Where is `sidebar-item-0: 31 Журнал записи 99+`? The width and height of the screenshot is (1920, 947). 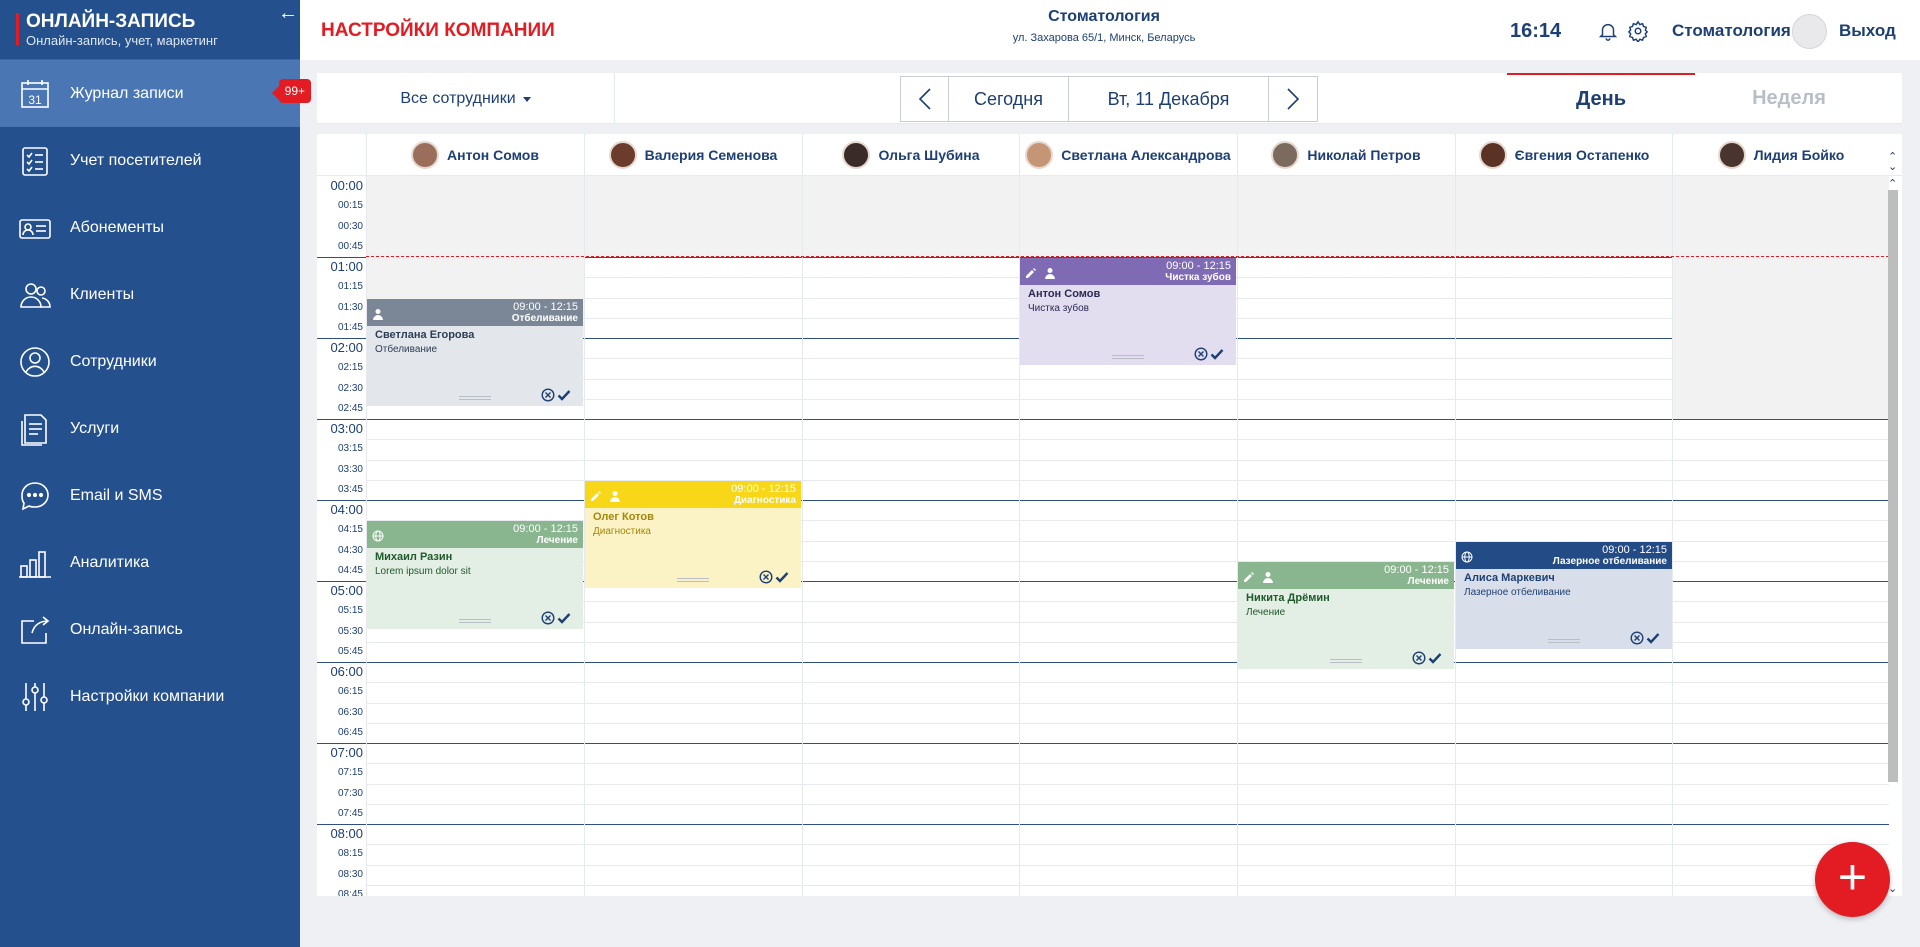
sidebar-item-0: 31 Журнал записи 99+ is located at coordinates (155, 93).